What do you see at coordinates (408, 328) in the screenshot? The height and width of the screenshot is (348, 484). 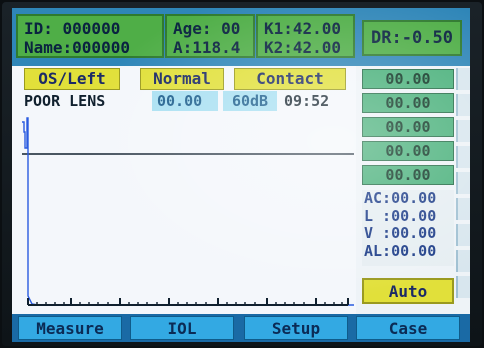 I see `menu-case-button: Case` at bounding box center [408, 328].